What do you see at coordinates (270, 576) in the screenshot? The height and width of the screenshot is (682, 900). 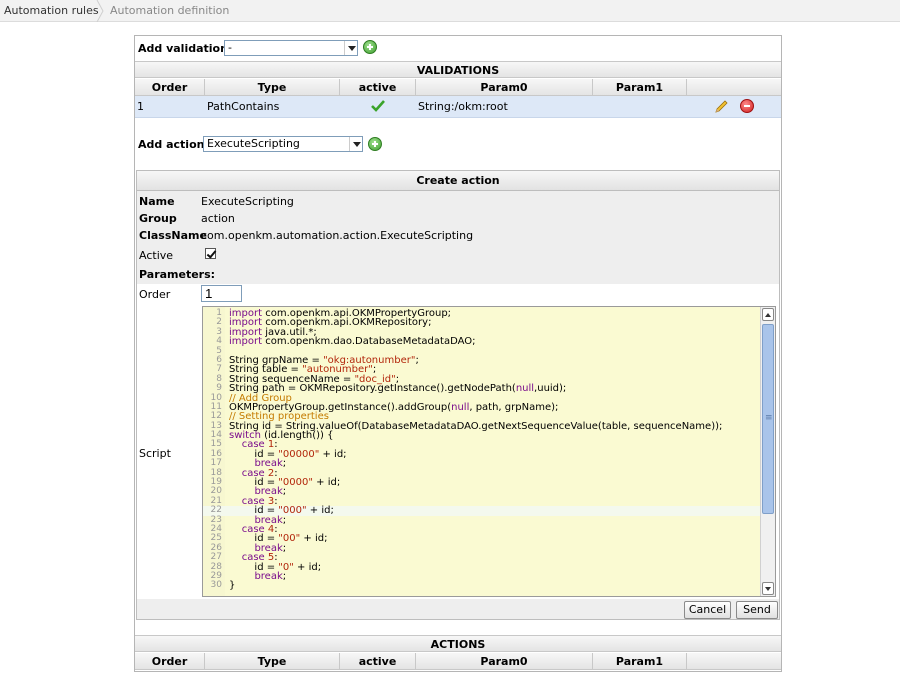 I see `code-text: break;` at bounding box center [270, 576].